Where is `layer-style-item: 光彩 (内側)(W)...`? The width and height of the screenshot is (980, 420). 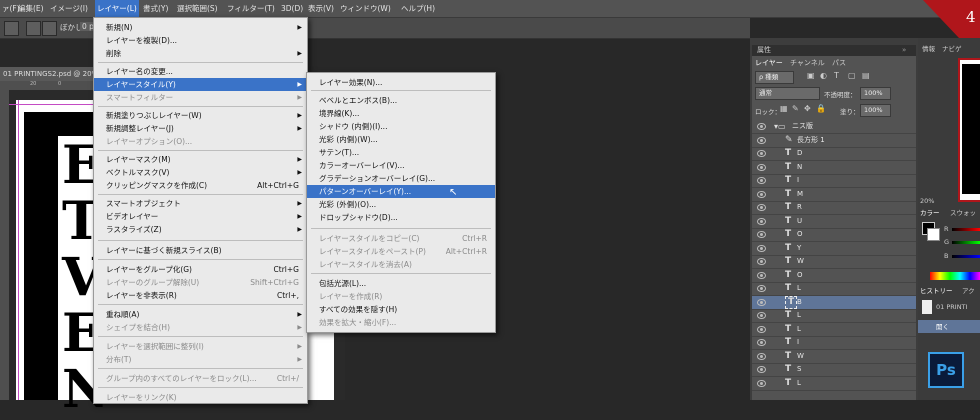
layer-style-item: 光彩 (内側)(W)... is located at coordinates (401, 139).